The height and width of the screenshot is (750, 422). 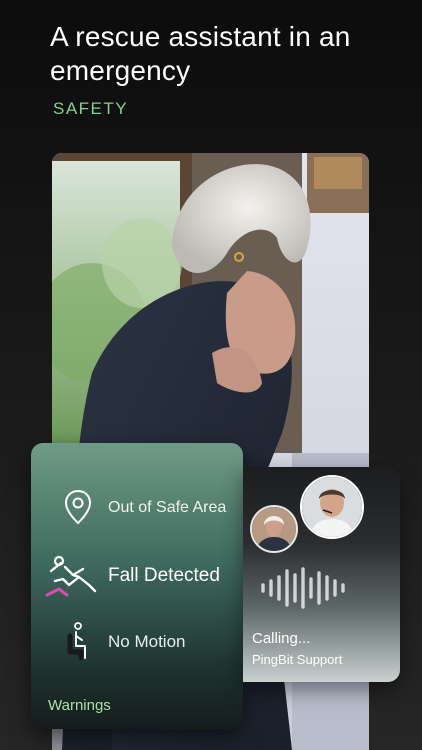 I want to click on page-title: A rescue assistant in an emergency, so click(x=200, y=53).